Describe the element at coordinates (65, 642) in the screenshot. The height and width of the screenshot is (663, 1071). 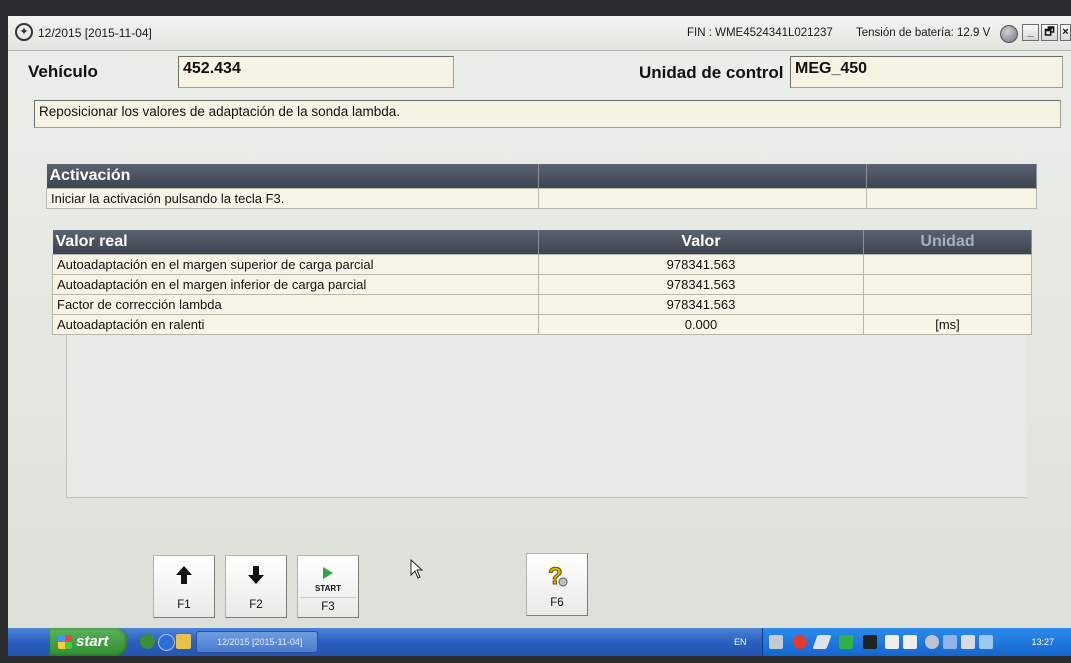
I see `windows-flag-icon` at that location.